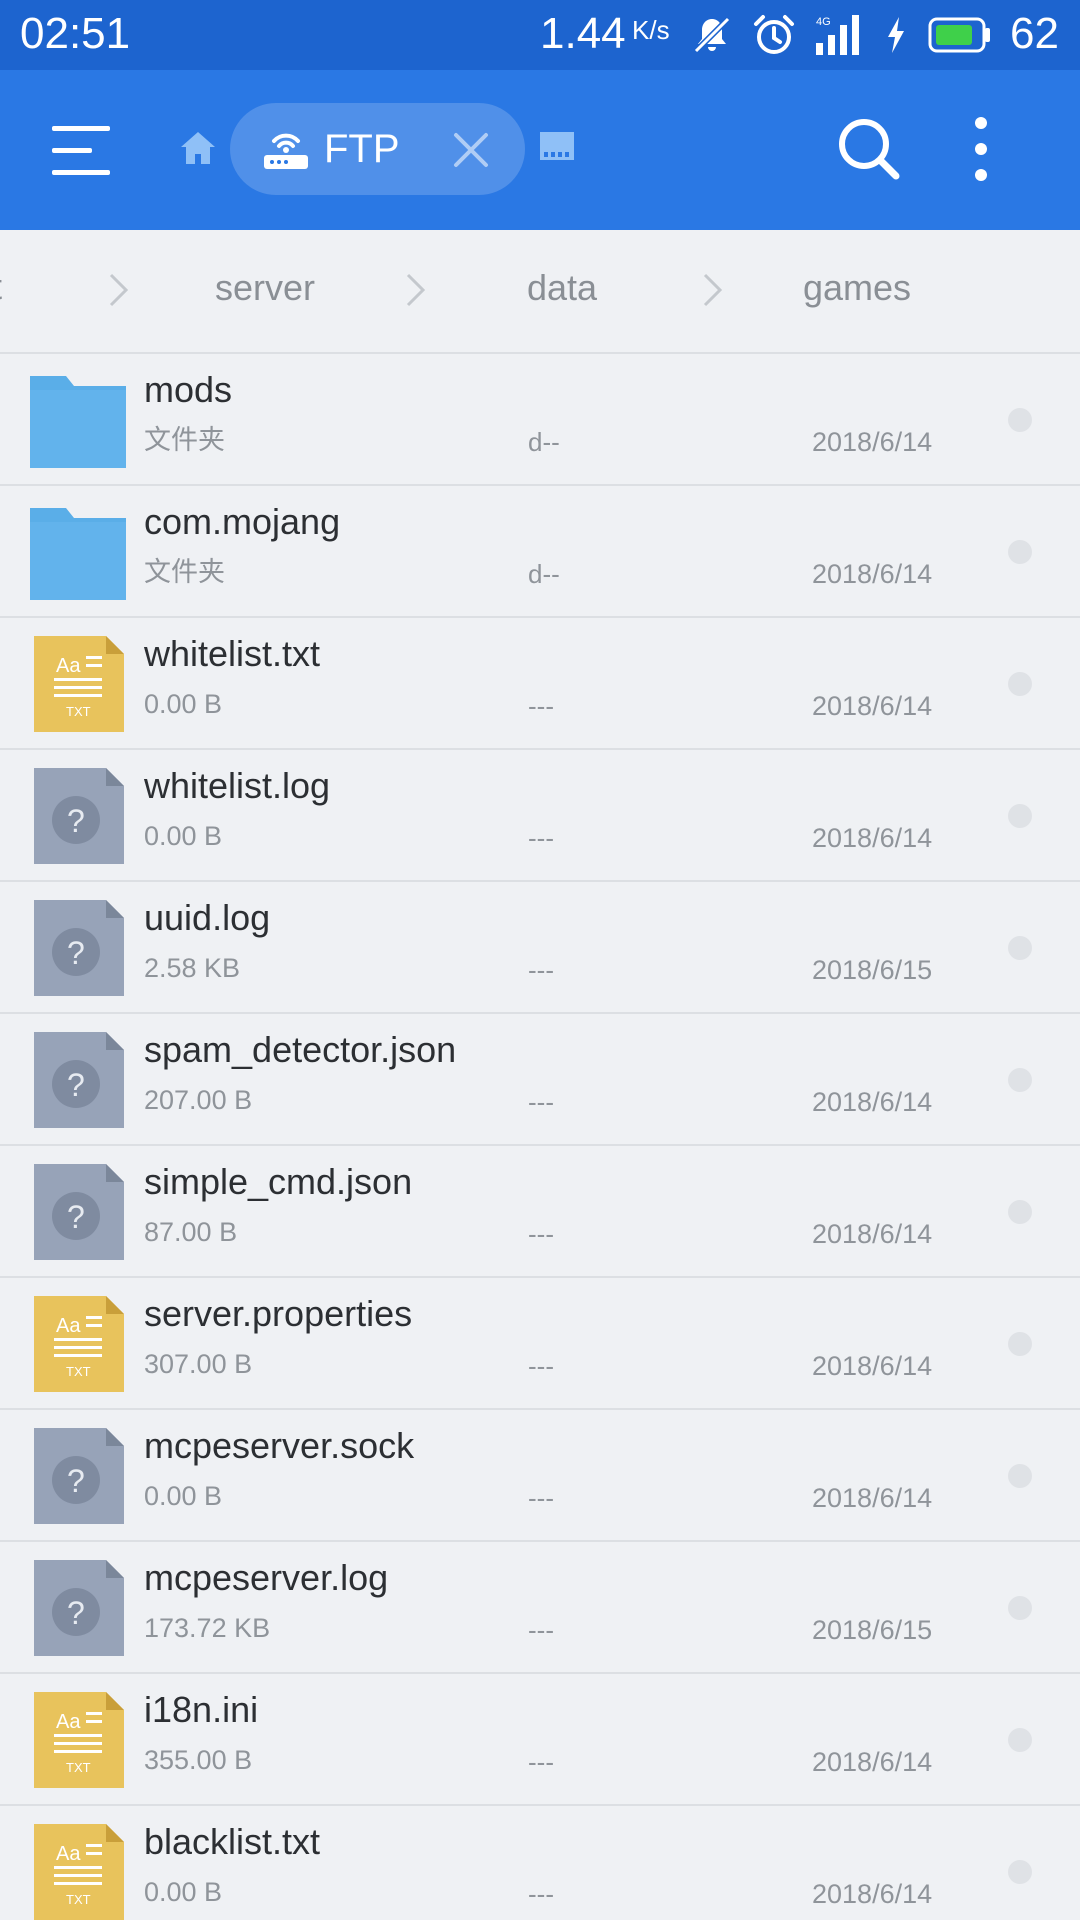 Image resolution: width=1080 pixels, height=1920 pixels. What do you see at coordinates (544, 574) in the screenshot?
I see `file-permissions: d--` at bounding box center [544, 574].